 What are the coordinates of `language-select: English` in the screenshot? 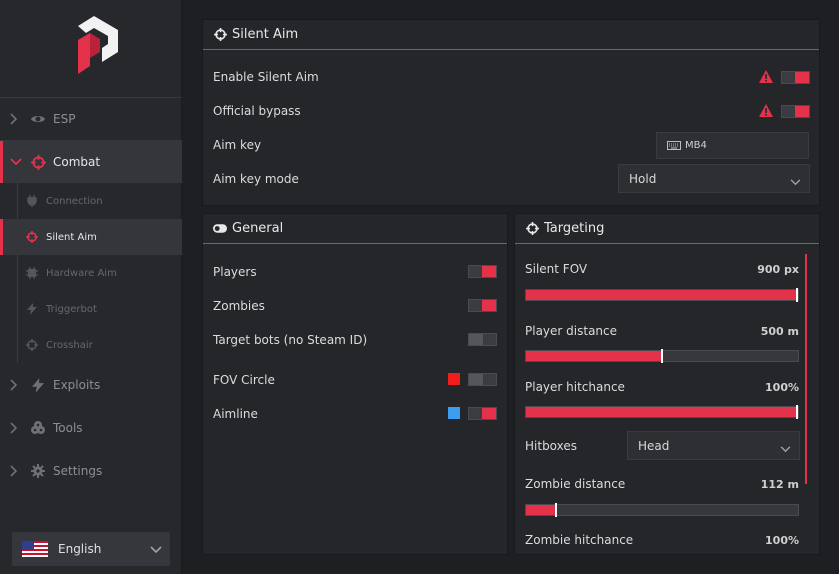 It's located at (91, 549).